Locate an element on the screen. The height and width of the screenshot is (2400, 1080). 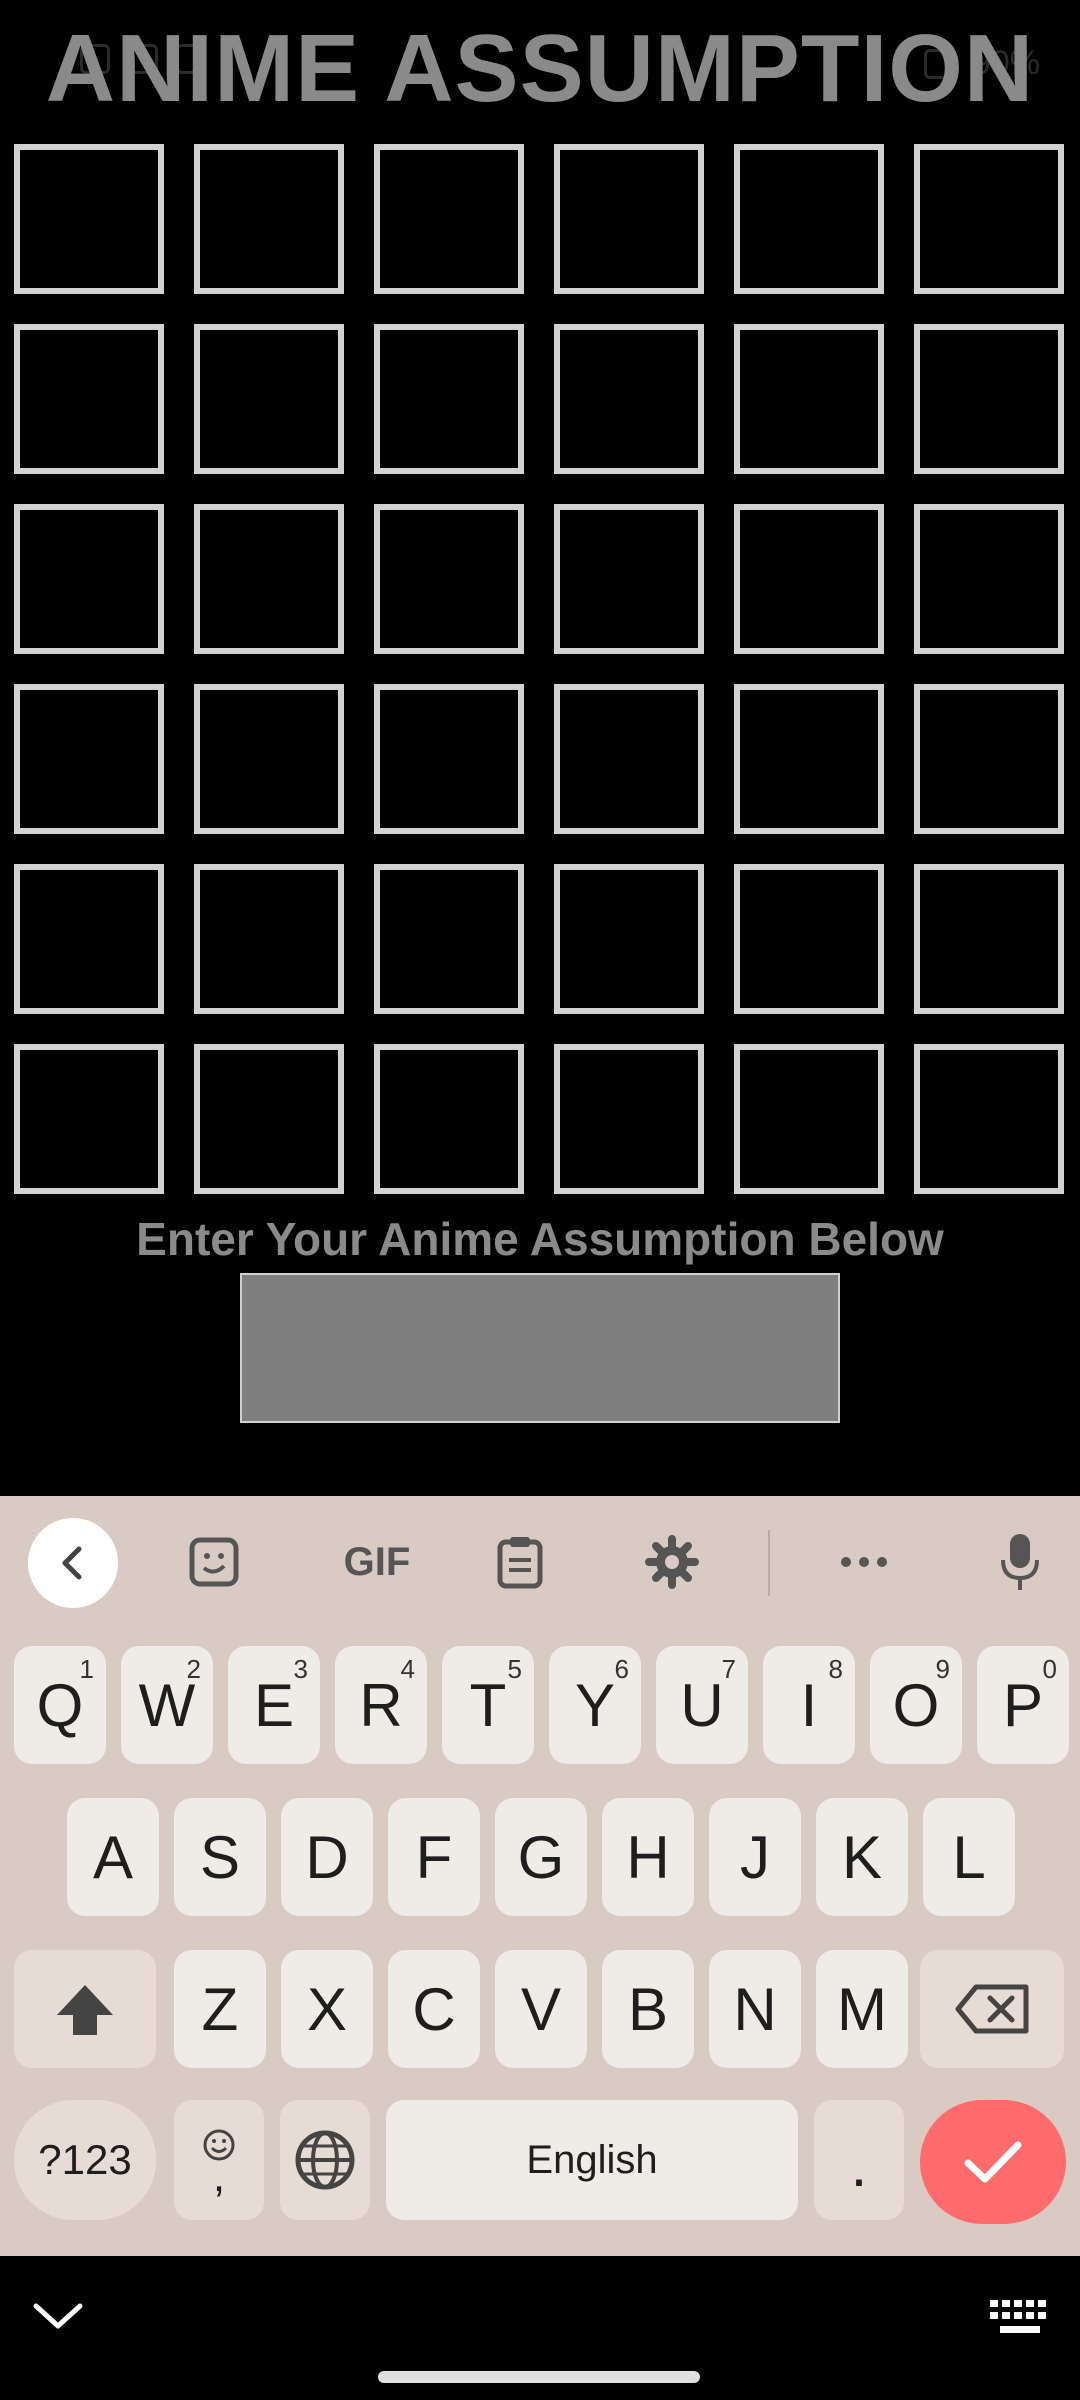
key-hint: 5 is located at coordinates (514, 1669).